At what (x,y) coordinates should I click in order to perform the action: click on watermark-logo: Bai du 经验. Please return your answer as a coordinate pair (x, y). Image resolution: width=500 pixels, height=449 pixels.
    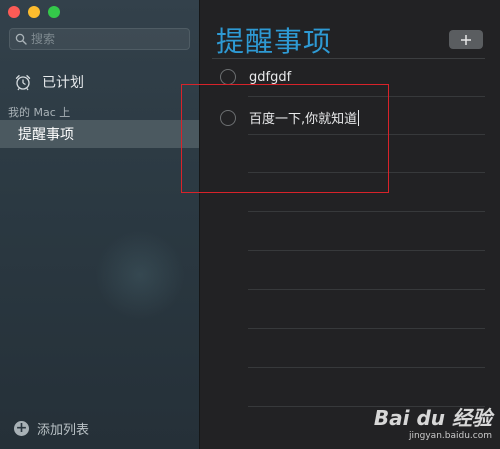
    Looking at the image, I should click on (432, 418).